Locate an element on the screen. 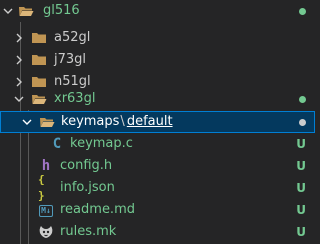 This screenshot has width=320, height=244. folder-name: keymaps is located at coordinates (90, 121).